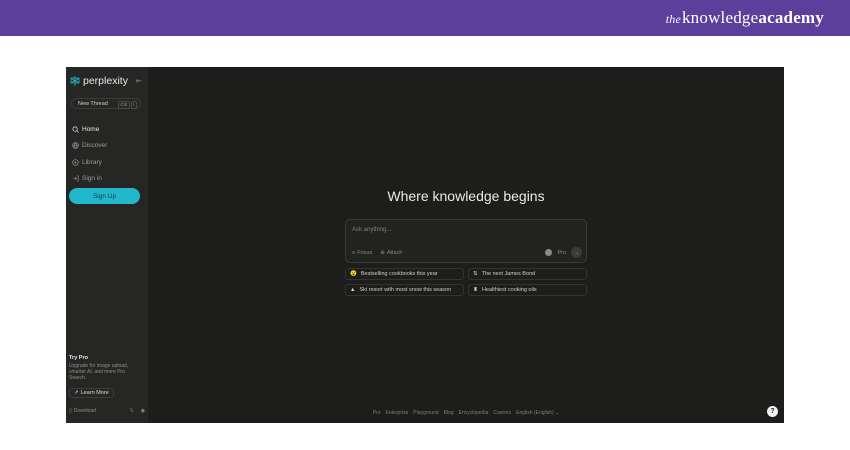  I want to click on sidebar-item-sign-in: Sign in, so click(89, 179).